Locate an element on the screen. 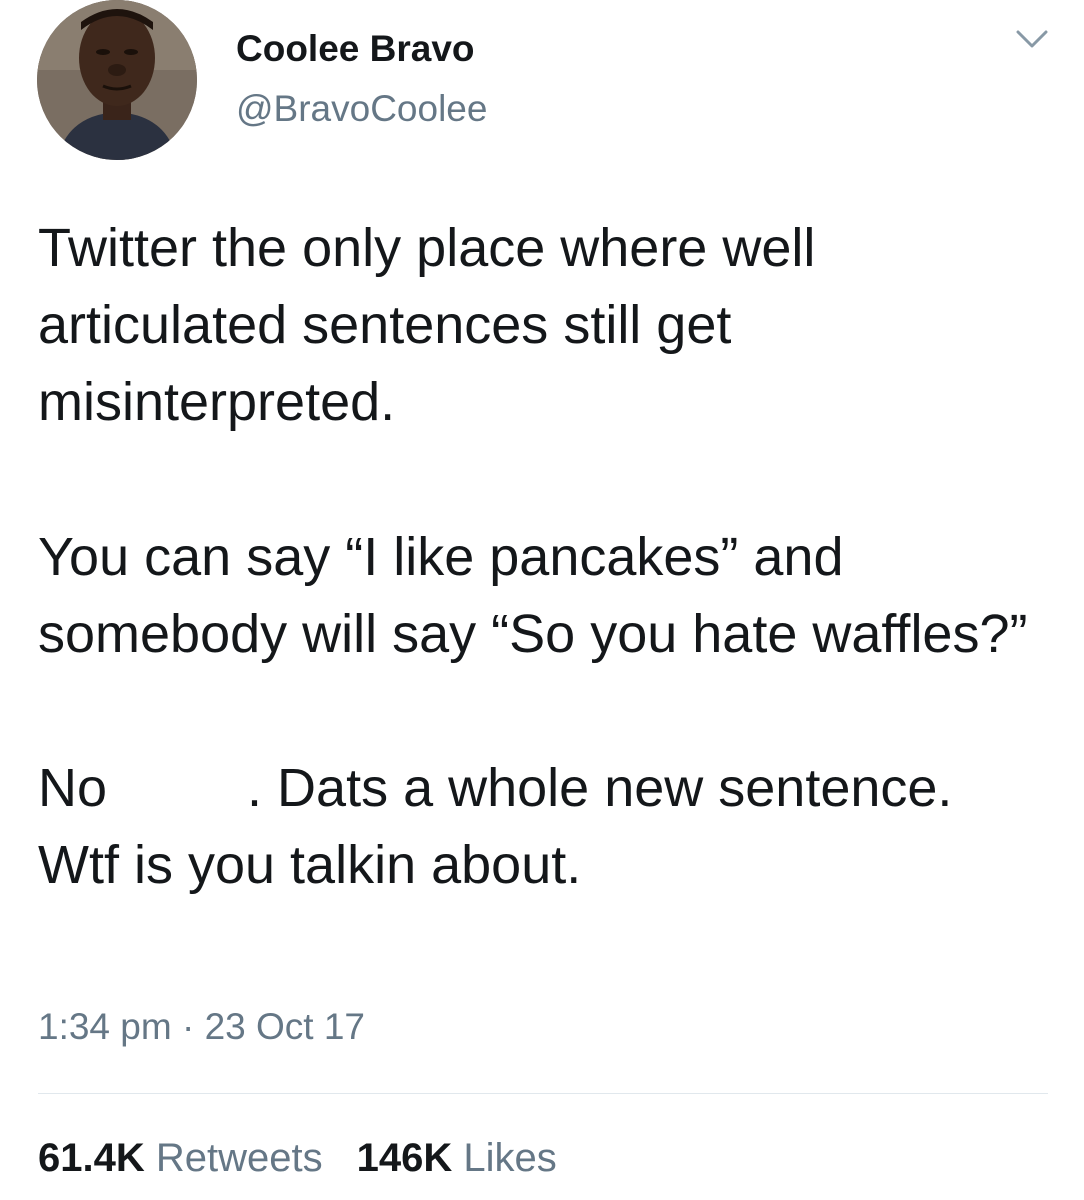 The width and height of the screenshot is (1084, 1200). display-name: Coolee Bravo is located at coordinates (355, 49).